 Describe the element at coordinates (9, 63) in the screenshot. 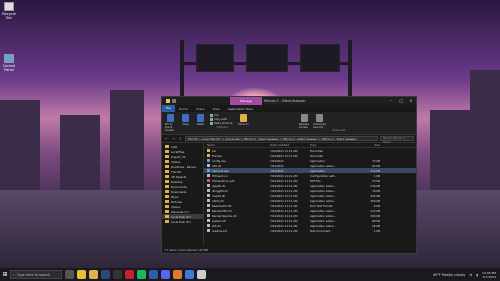

I see `desktop-icon-control-panel: Control Panel` at that location.